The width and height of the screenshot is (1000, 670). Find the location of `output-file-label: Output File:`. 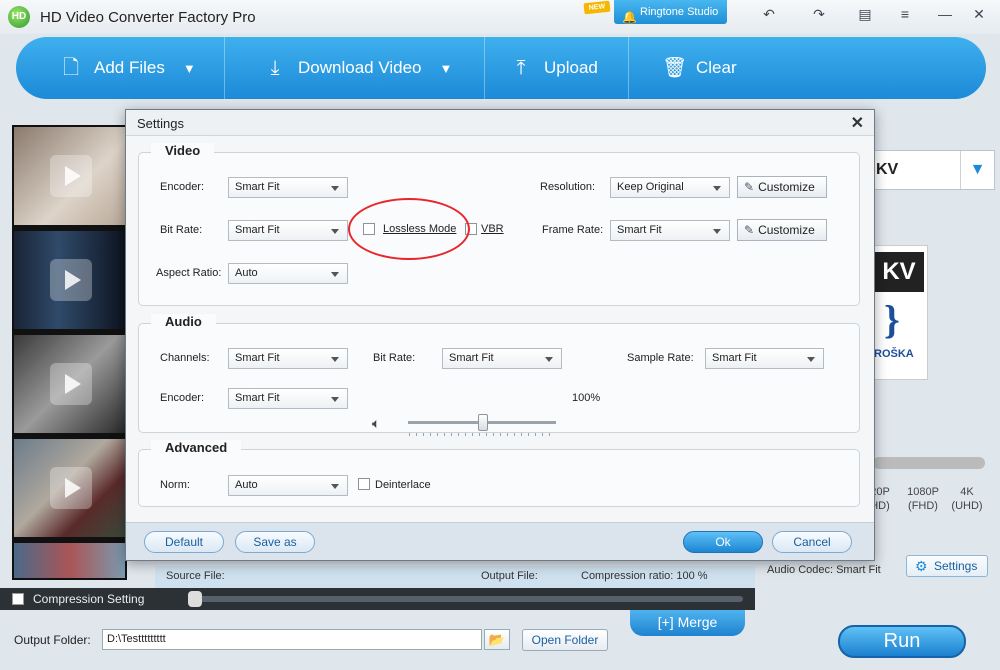

output-file-label: Output File: is located at coordinates (509, 576).